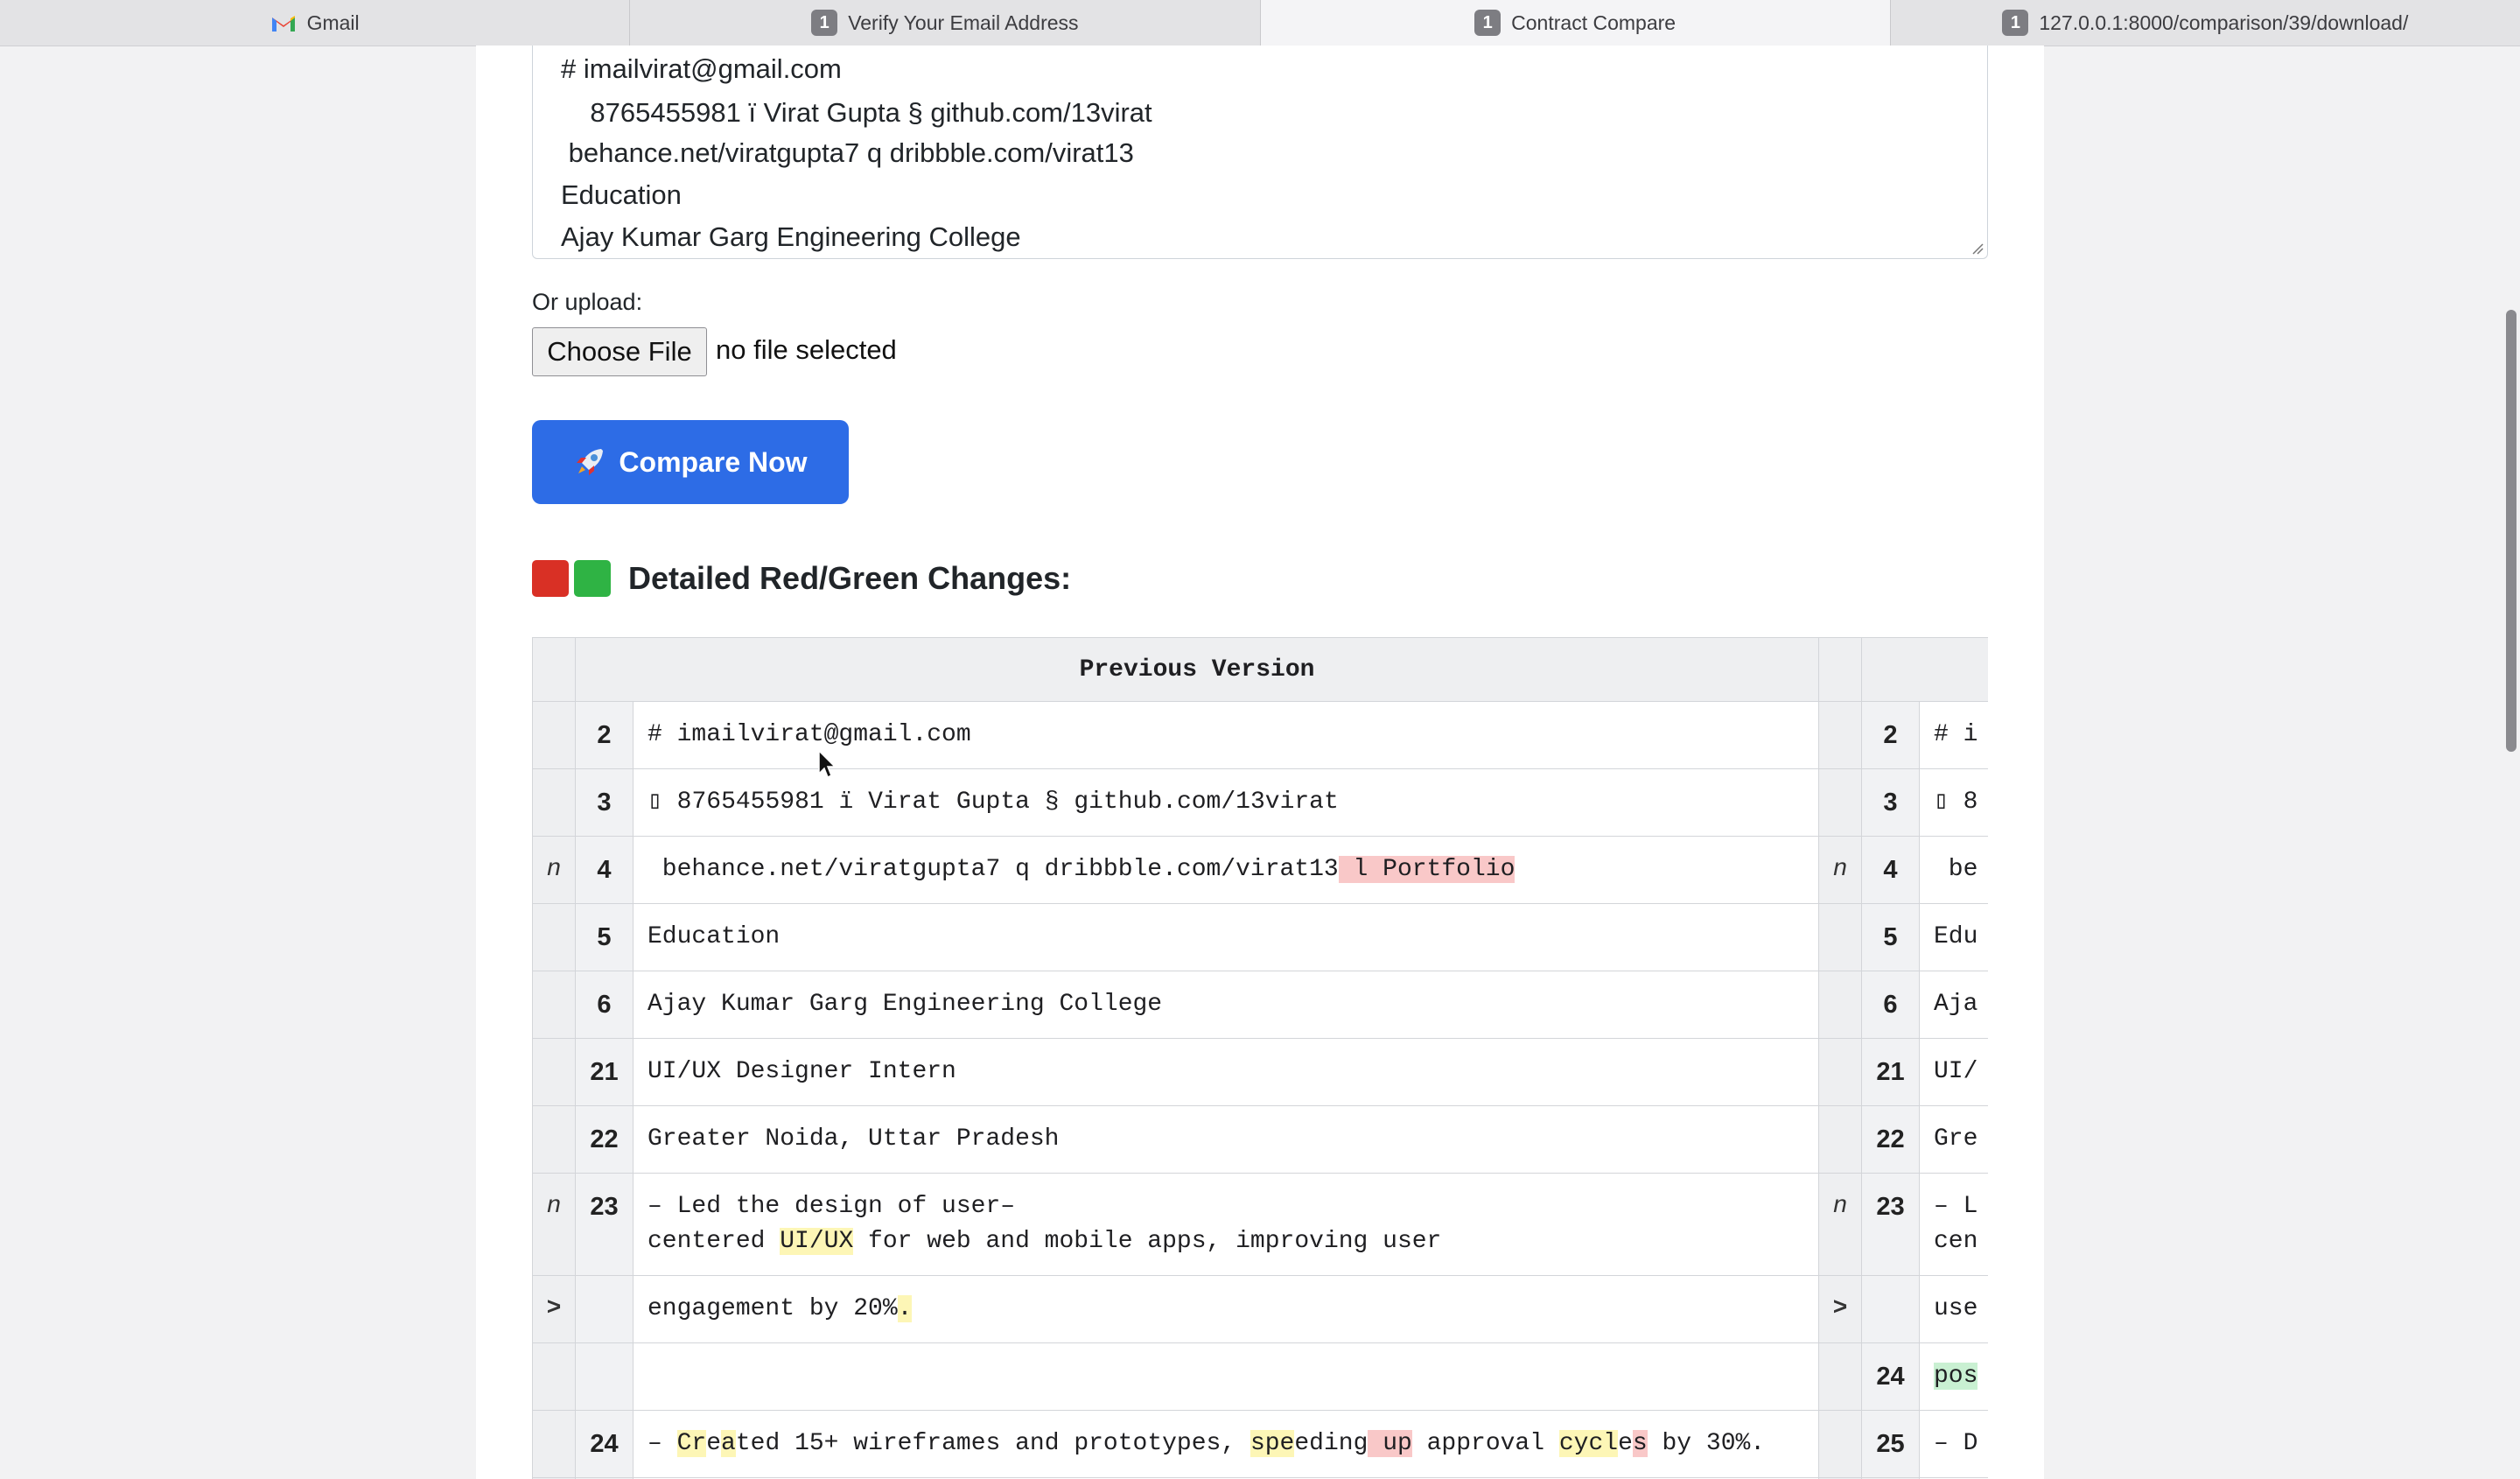  What do you see at coordinates (1890, 870) in the screenshot?
I see `line-number: 4` at bounding box center [1890, 870].